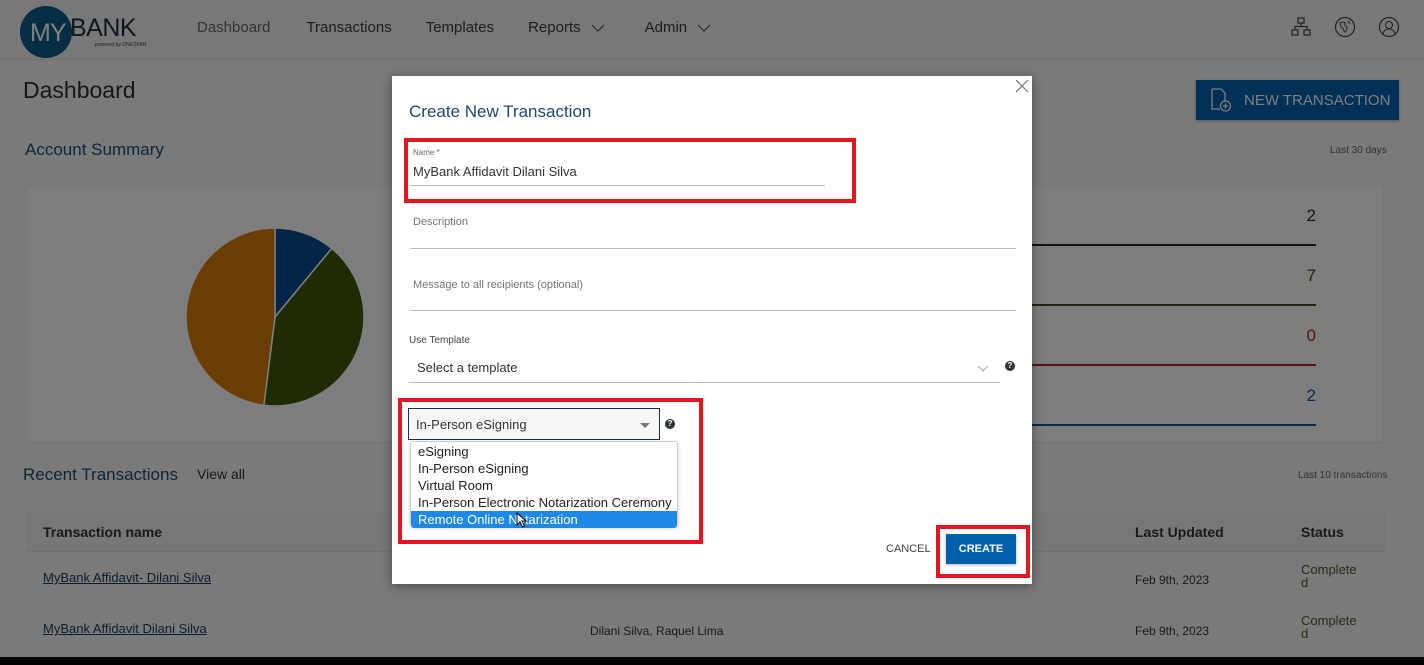 The image size is (1424, 665). I want to click on message-underline, so click(713, 310).